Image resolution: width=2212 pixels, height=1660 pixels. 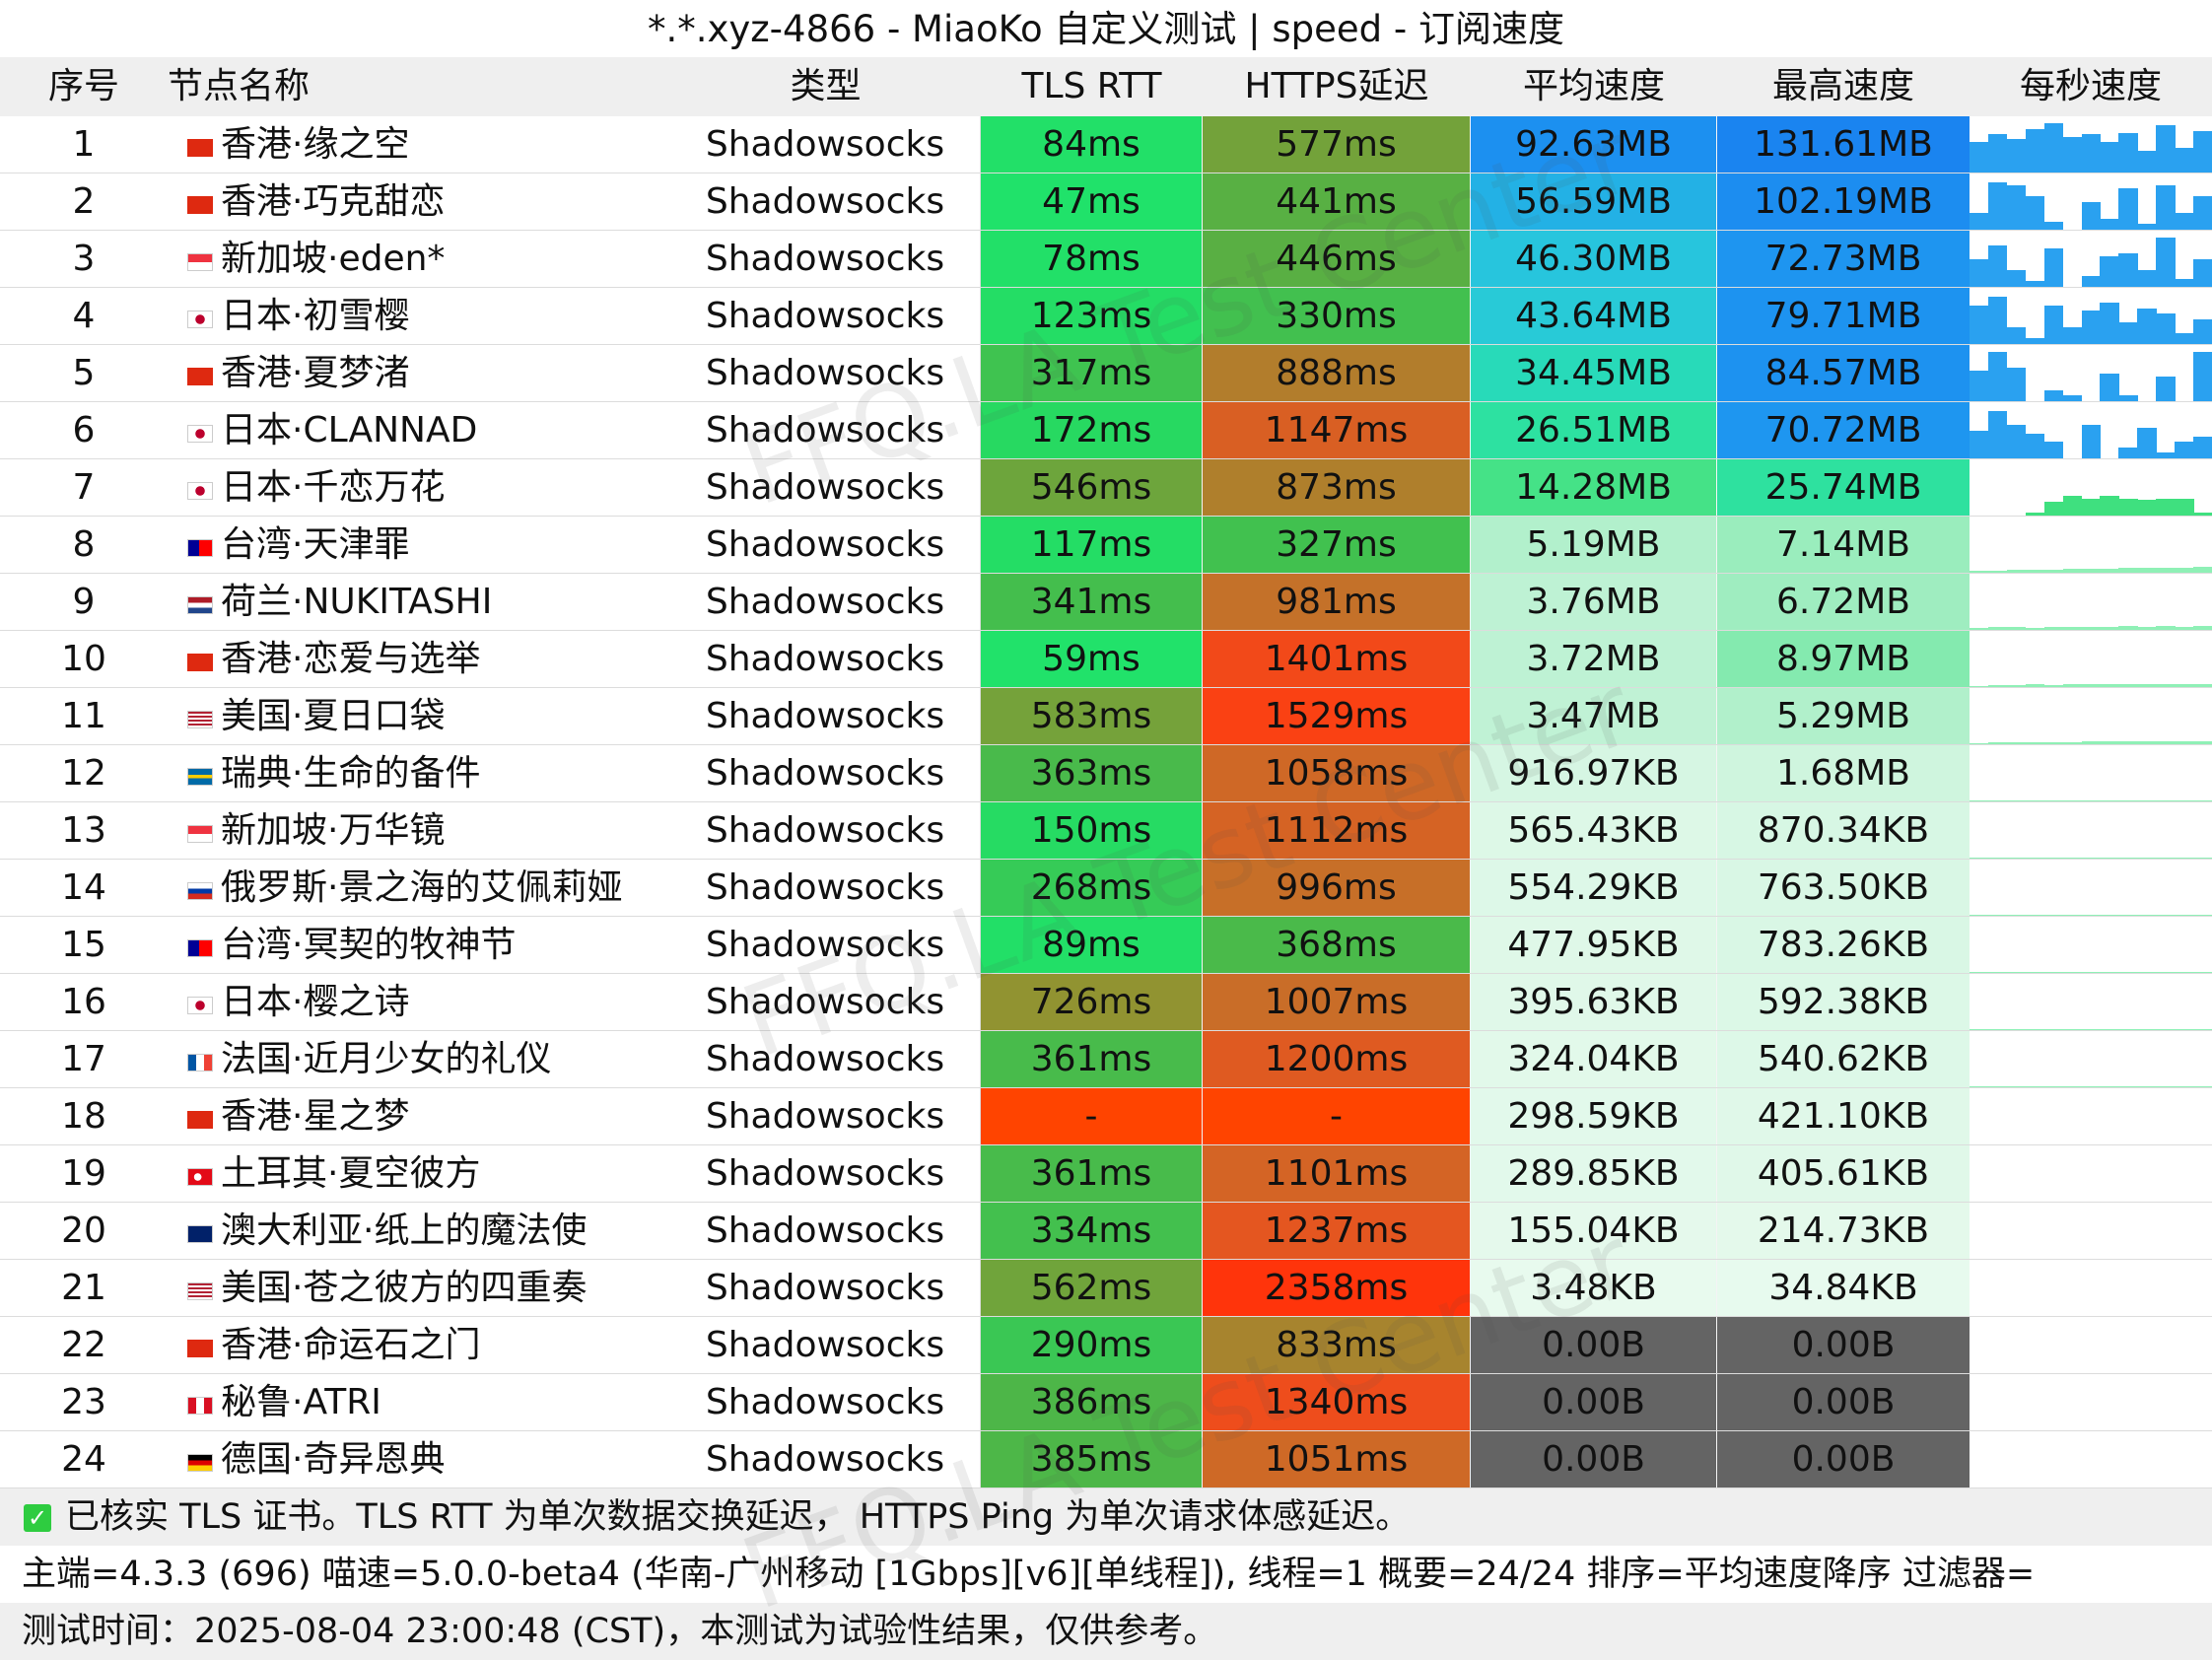 What do you see at coordinates (333, 830) in the screenshot?
I see `node-name: 新加坡·万华镜` at bounding box center [333, 830].